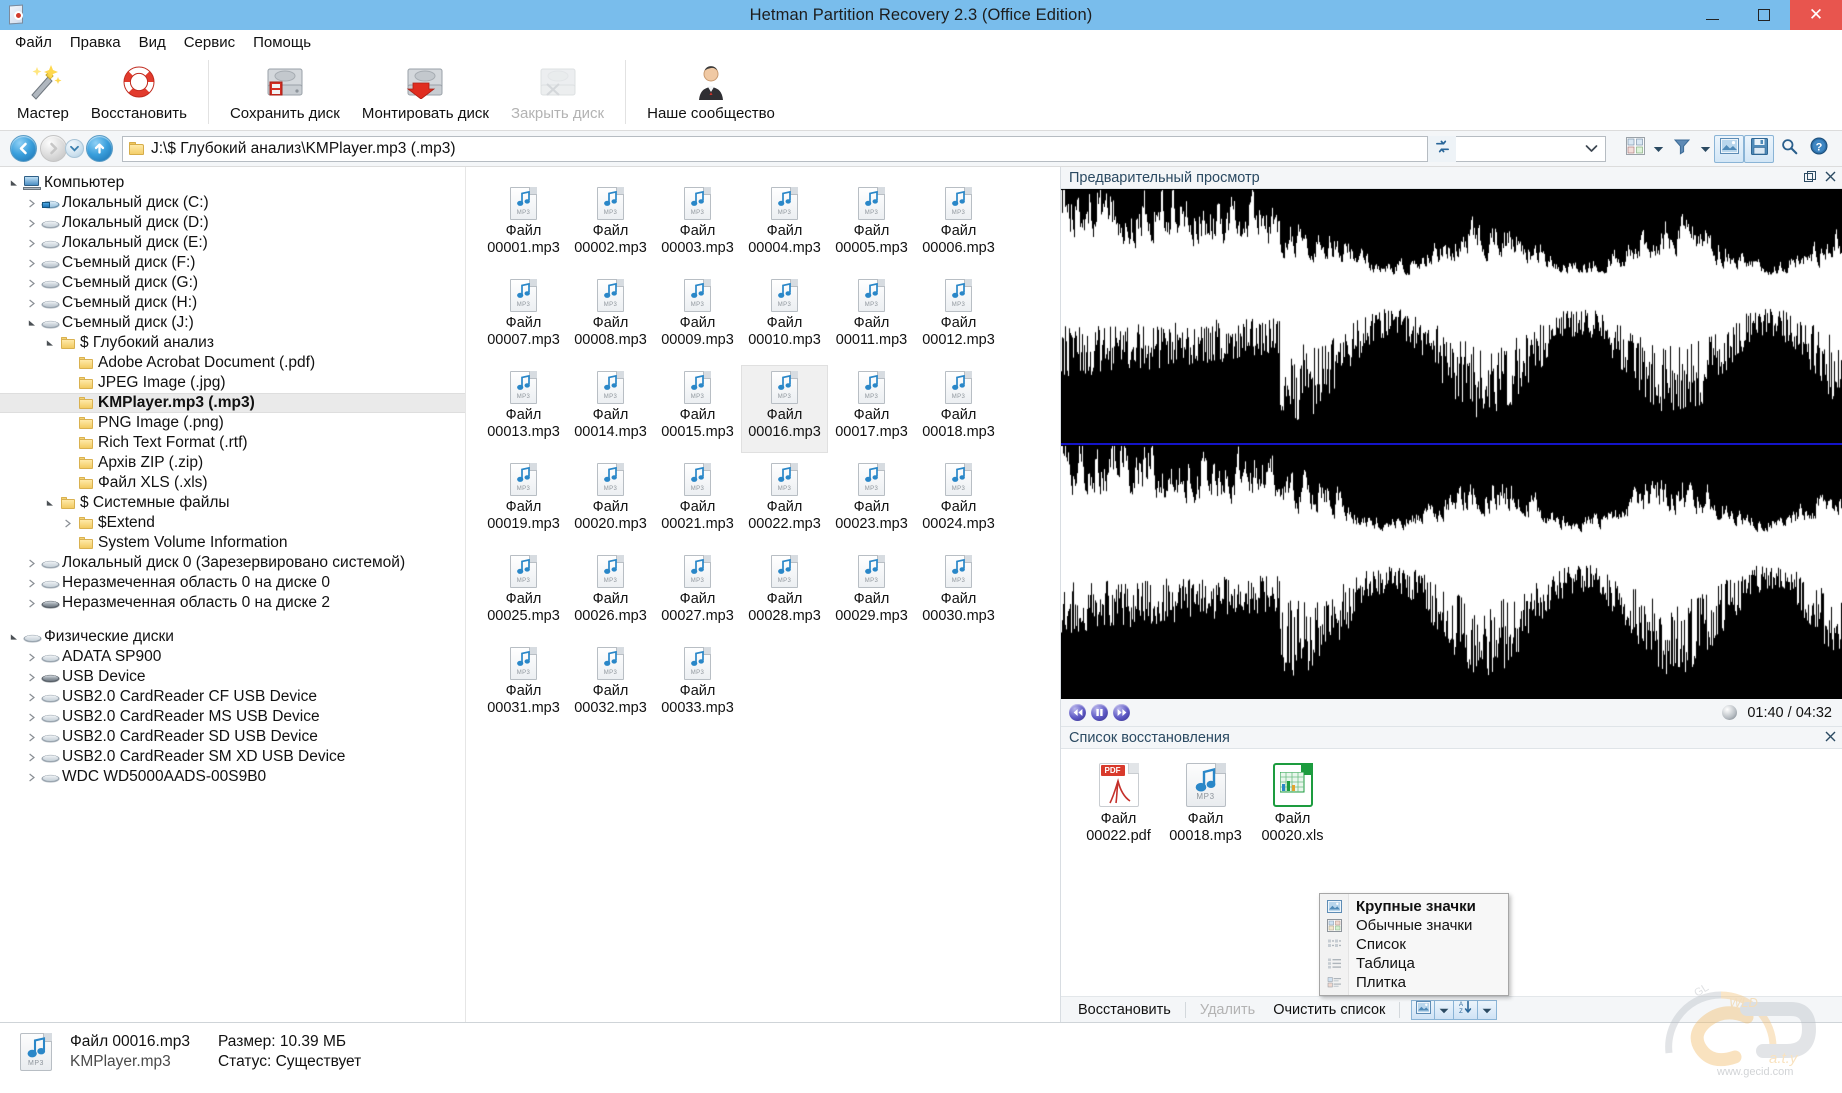 Image resolution: width=1842 pixels, height=1093 pixels. Describe the element at coordinates (784, 593) in the screenshot. I see `file-item: MP3 Файл 00028.mp3` at that location.